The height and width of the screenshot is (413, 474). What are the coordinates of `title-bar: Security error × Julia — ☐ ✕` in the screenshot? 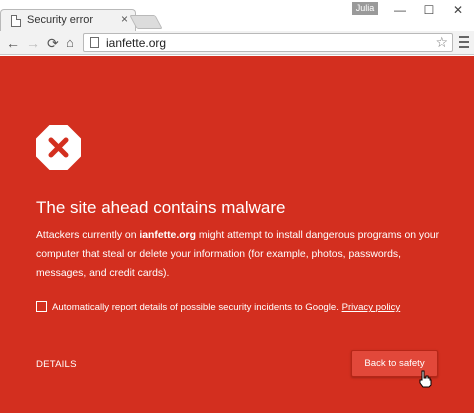 It's located at (237, 15).